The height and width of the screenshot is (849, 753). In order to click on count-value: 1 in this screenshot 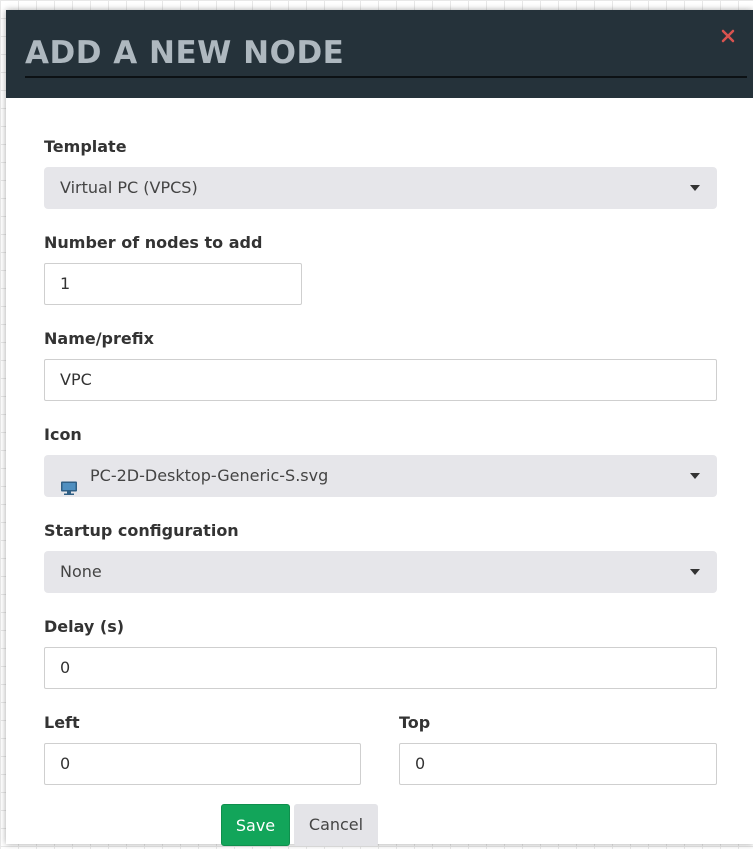, I will do `click(65, 283)`.